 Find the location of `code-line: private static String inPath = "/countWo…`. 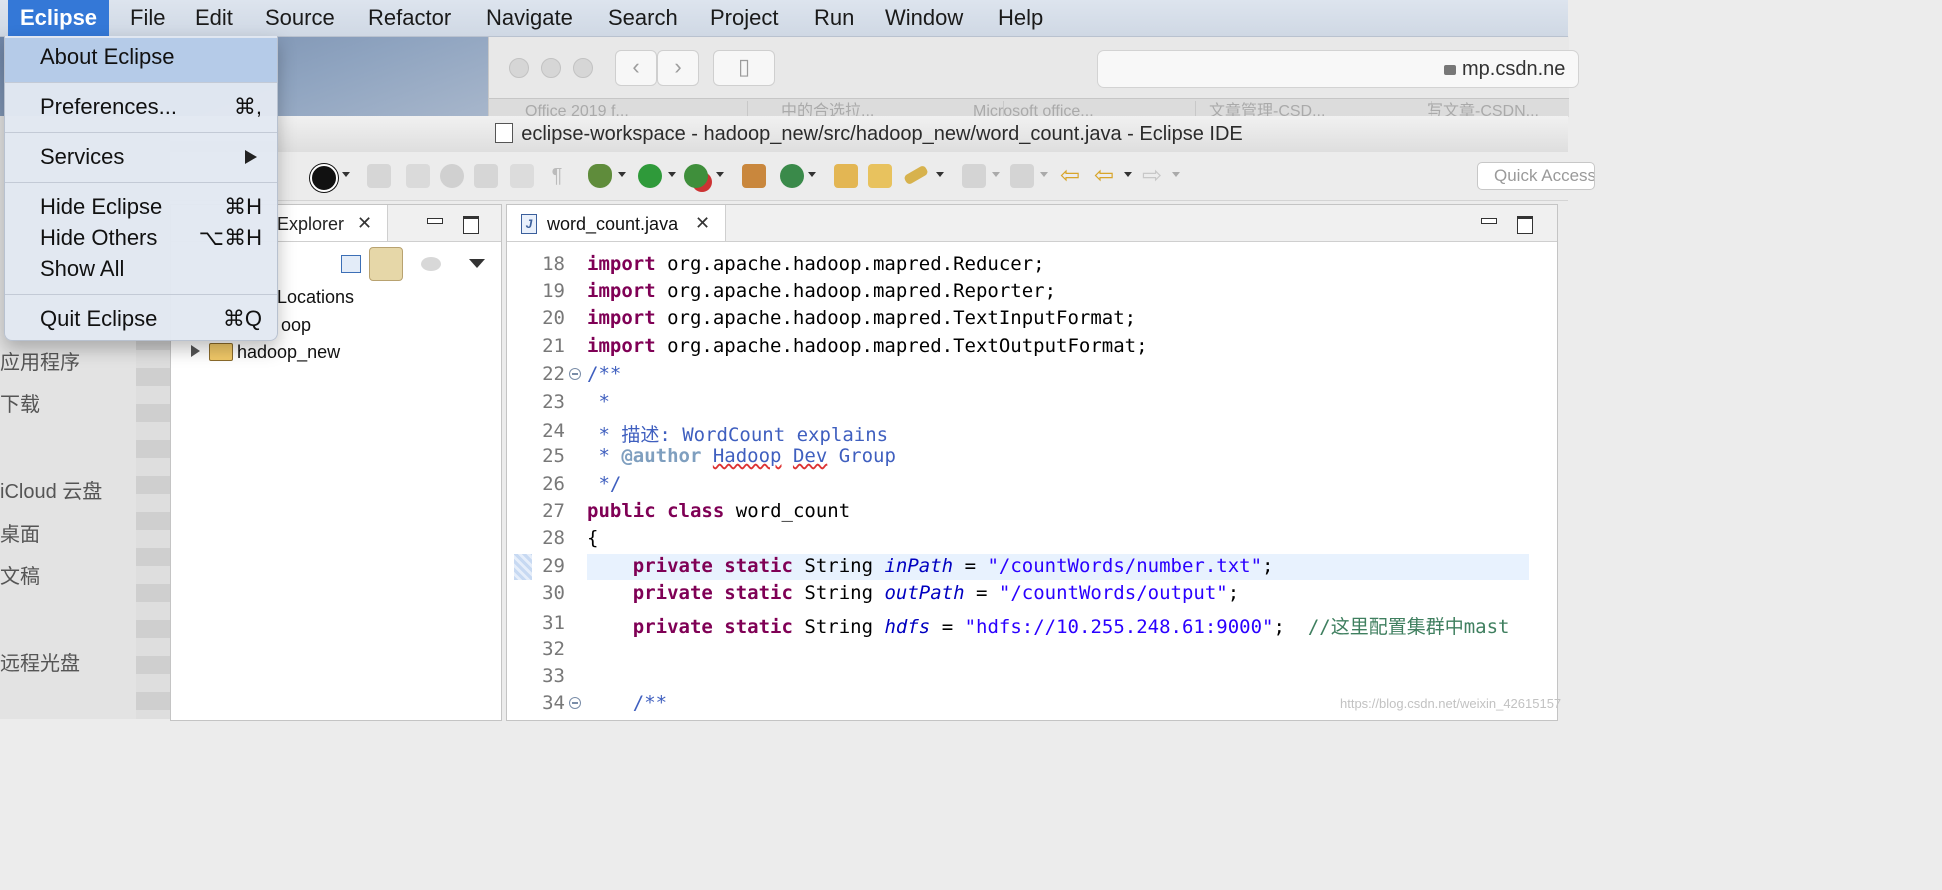

code-line: private static String inPath = "/countWo… is located at coordinates (930, 566).